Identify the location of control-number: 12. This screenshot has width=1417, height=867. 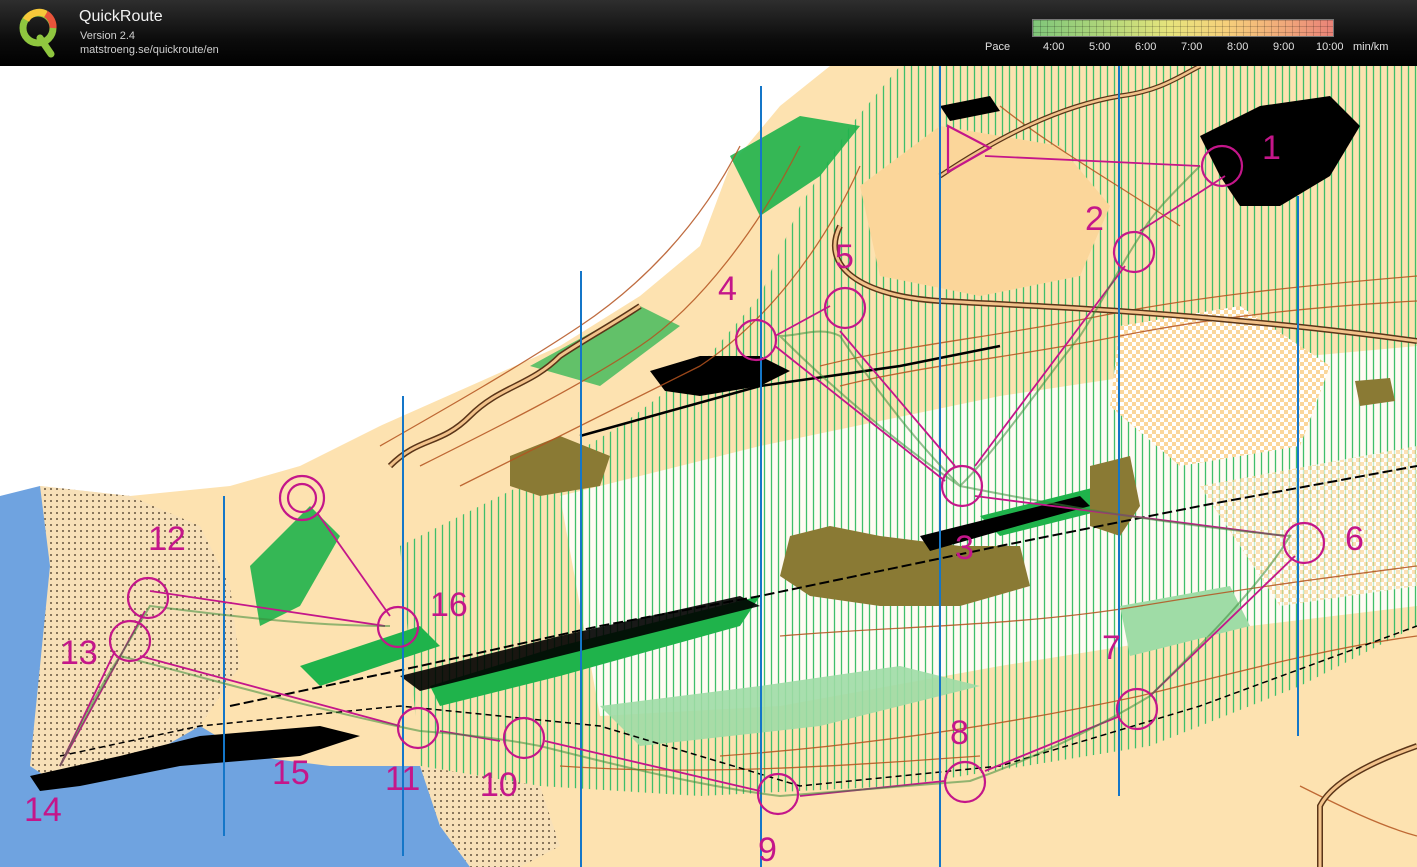
(167, 539).